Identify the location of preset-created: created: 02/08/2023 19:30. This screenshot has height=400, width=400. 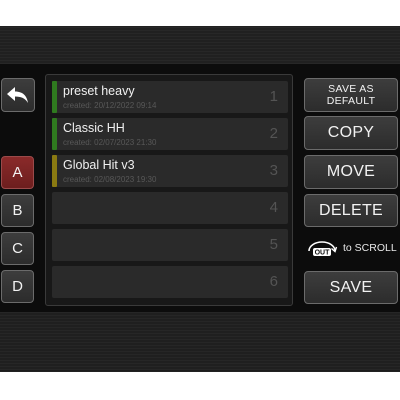
(110, 179).